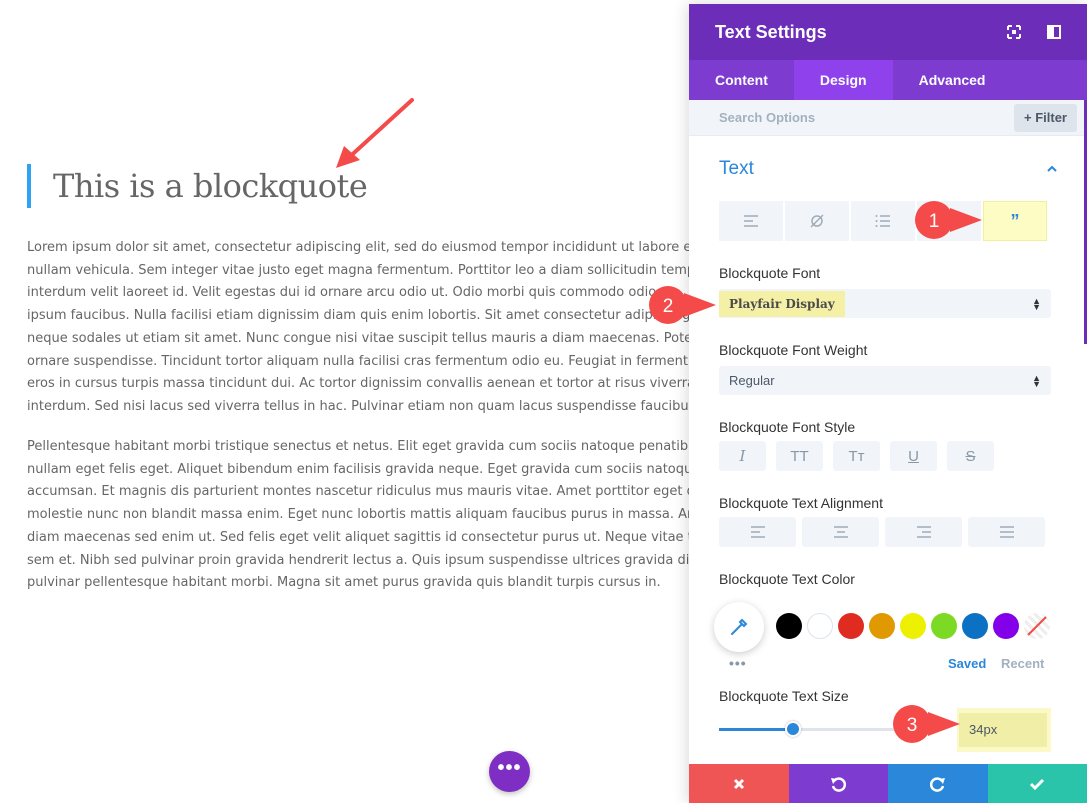 The width and height of the screenshot is (1087, 803). What do you see at coordinates (1037, 626) in the screenshot?
I see `no-color-swatch` at bounding box center [1037, 626].